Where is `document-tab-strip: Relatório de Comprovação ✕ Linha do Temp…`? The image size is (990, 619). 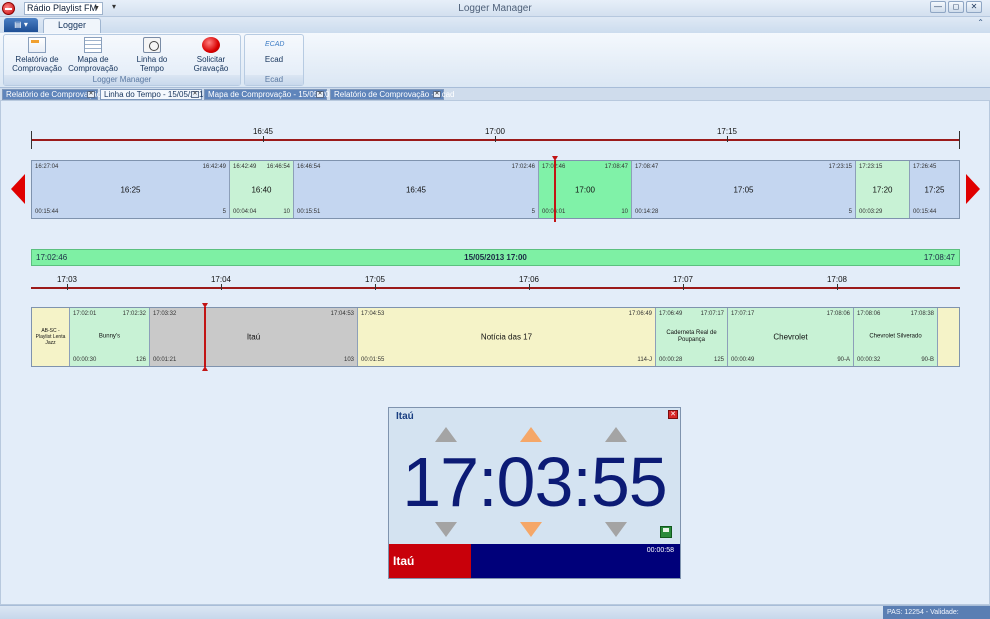 document-tab-strip: Relatório de Comprovação ✕ Linha do Temp… is located at coordinates (495, 94).